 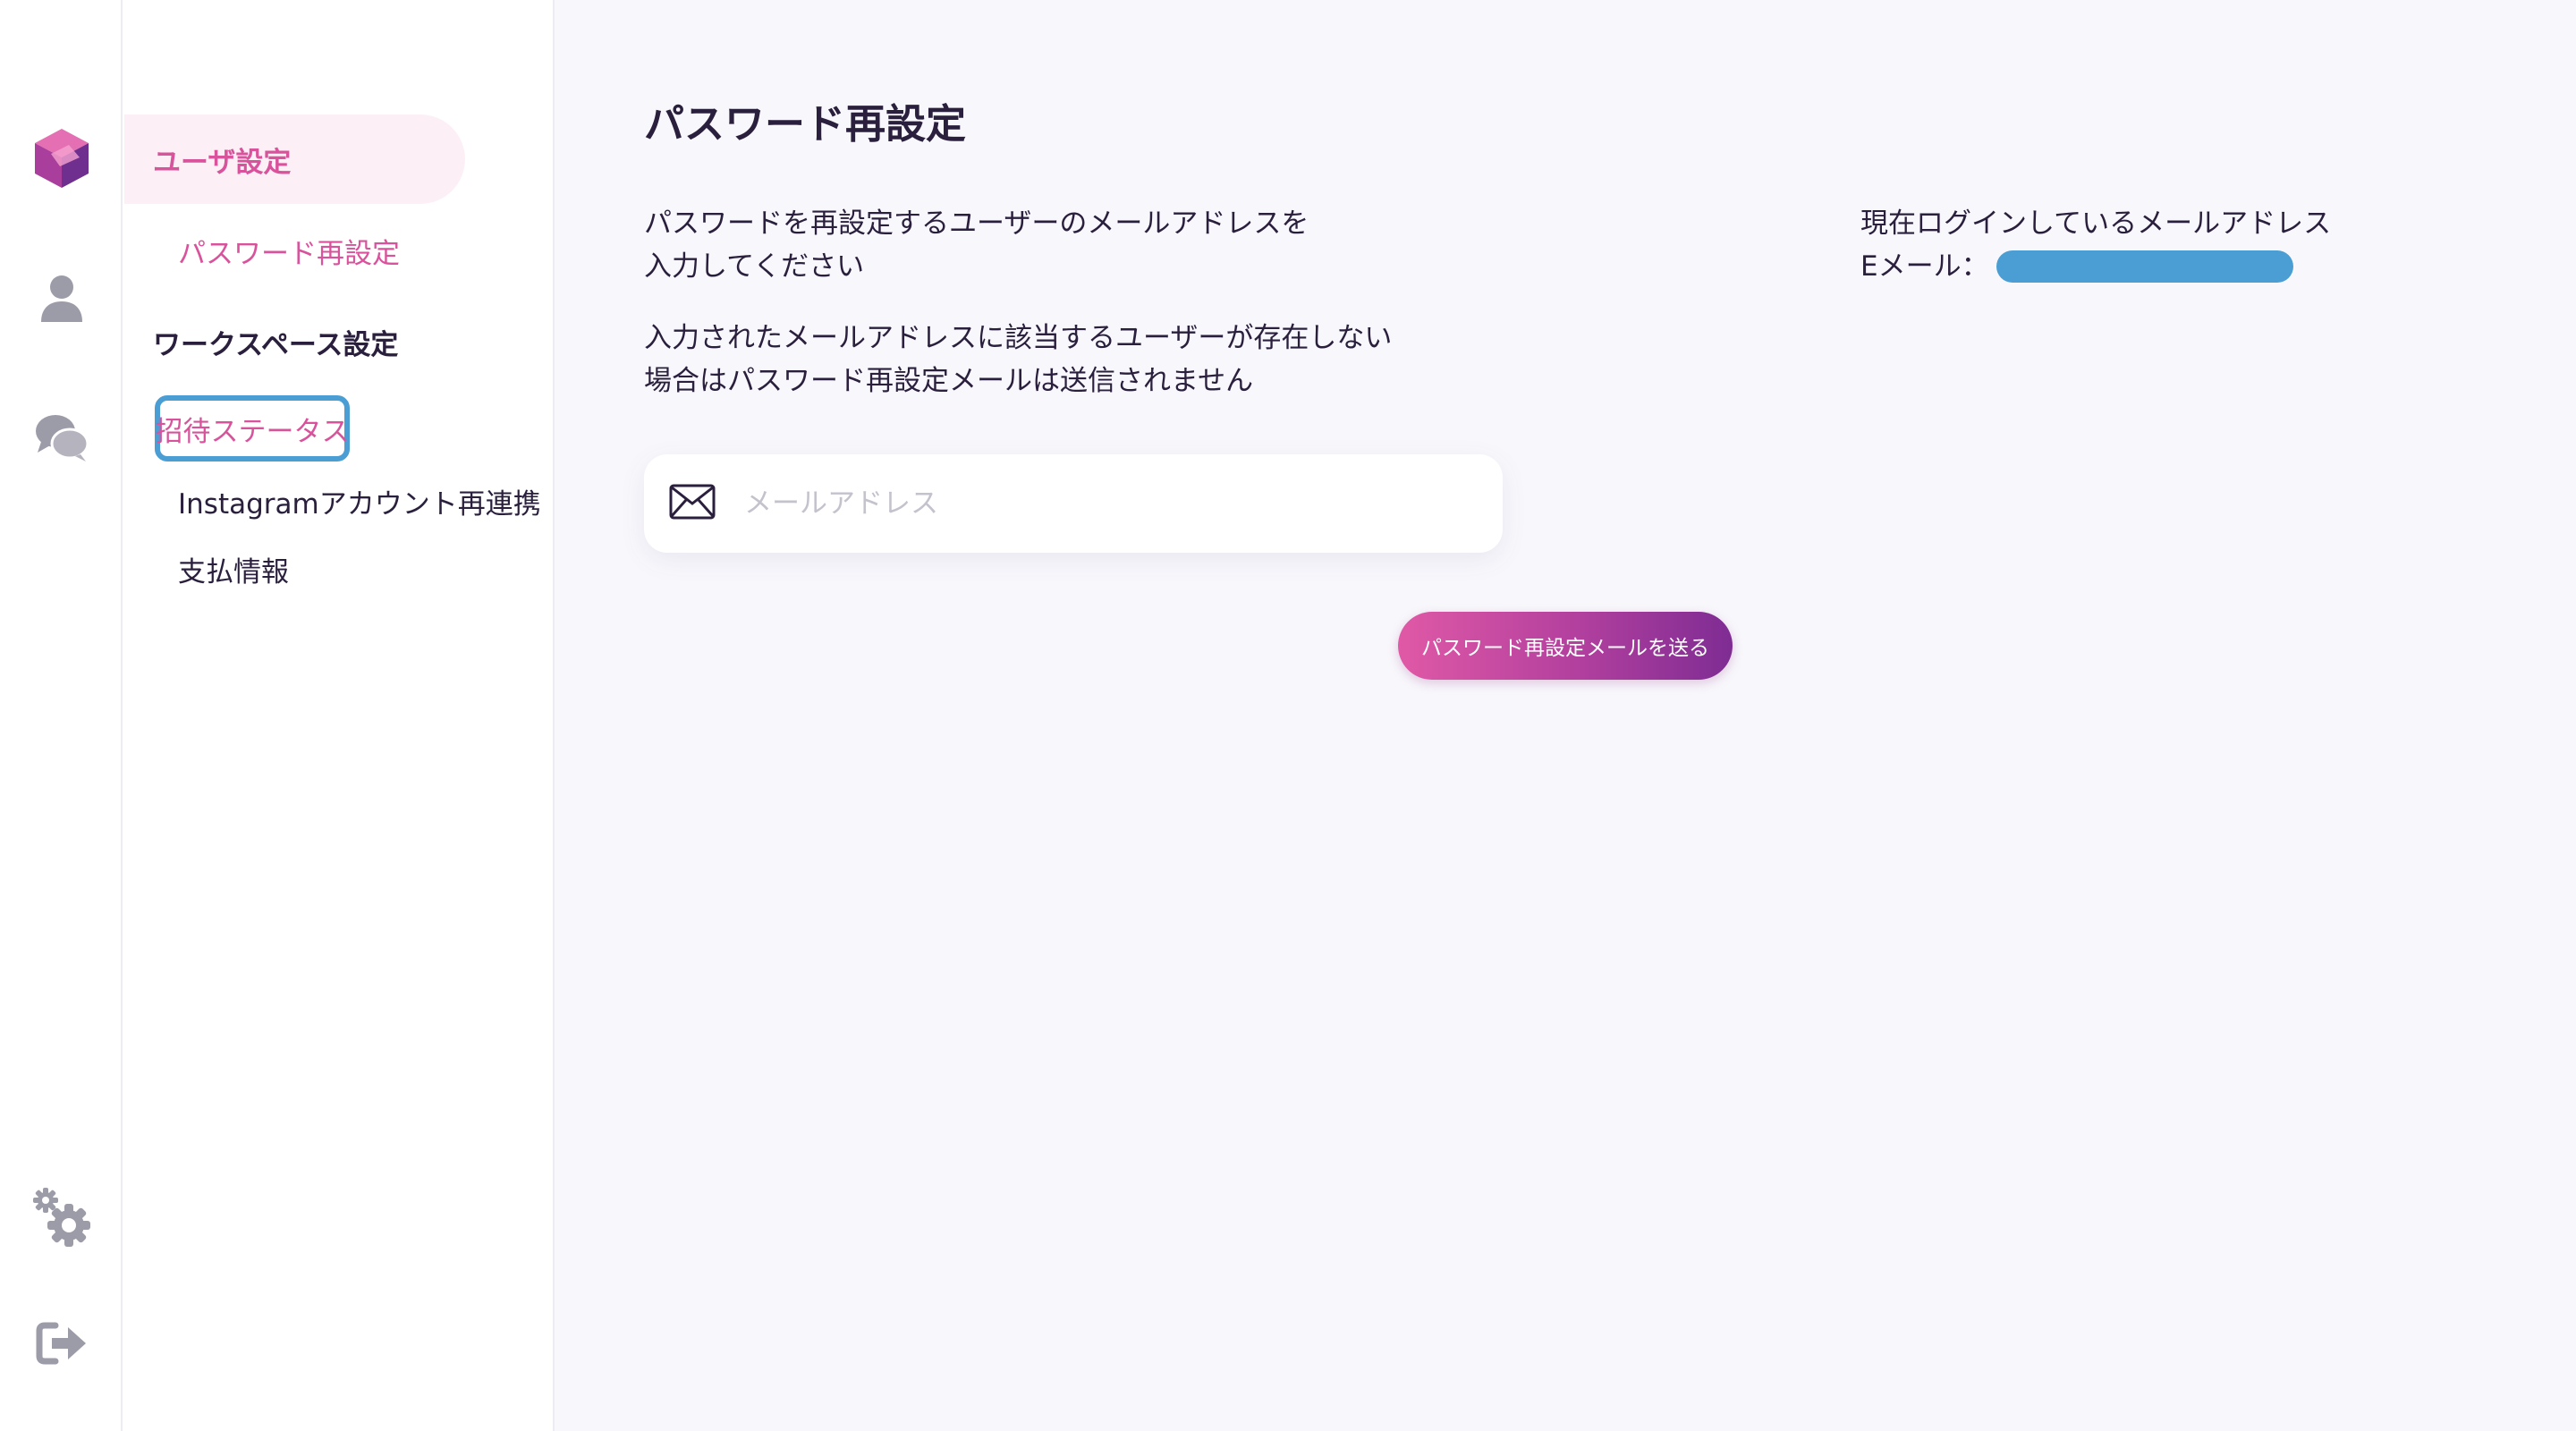 I want to click on notice-line: 入力されたメールアドレスに該当するユーザーが存在しない, so click(x=1018, y=338).